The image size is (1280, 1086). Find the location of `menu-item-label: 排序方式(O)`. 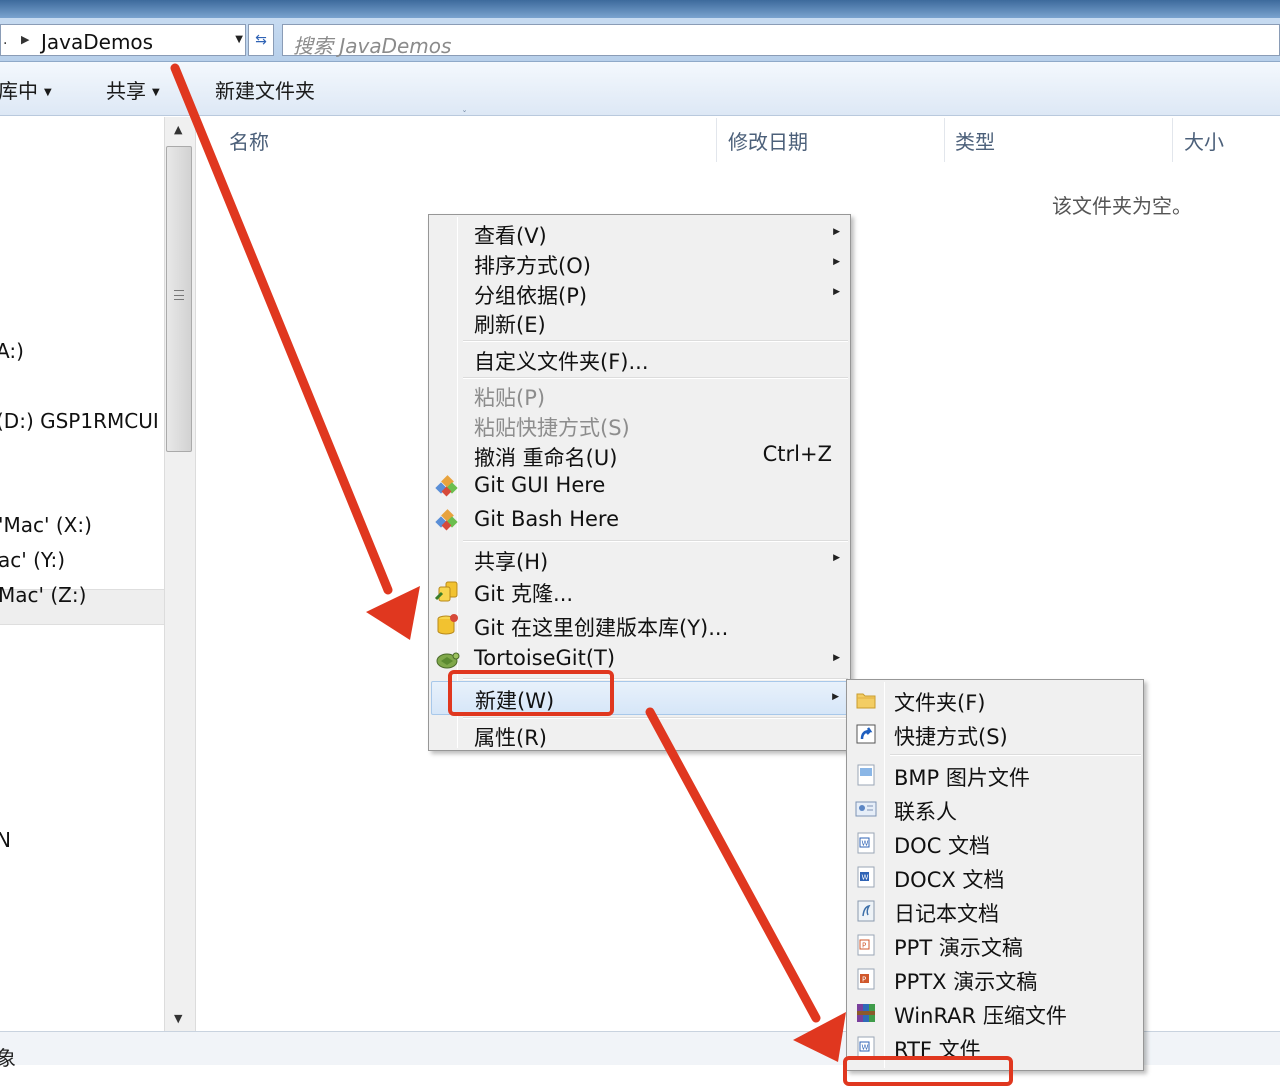

menu-item-label: 排序方式(O) is located at coordinates (532, 266).